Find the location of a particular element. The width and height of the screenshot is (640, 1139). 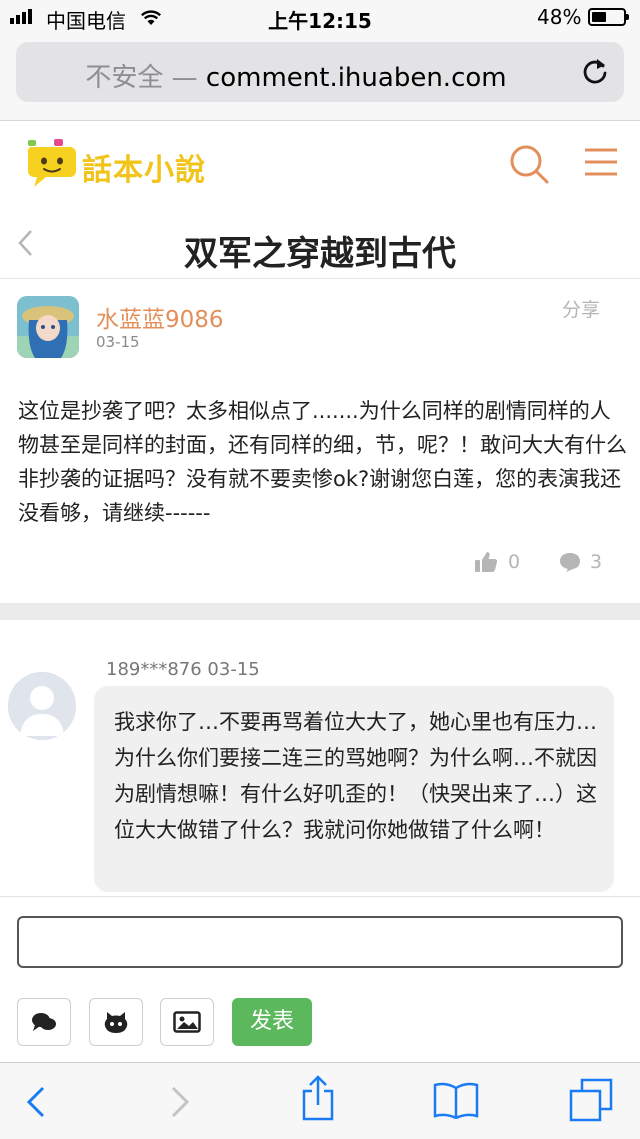

author-avatar is located at coordinates (48, 327).